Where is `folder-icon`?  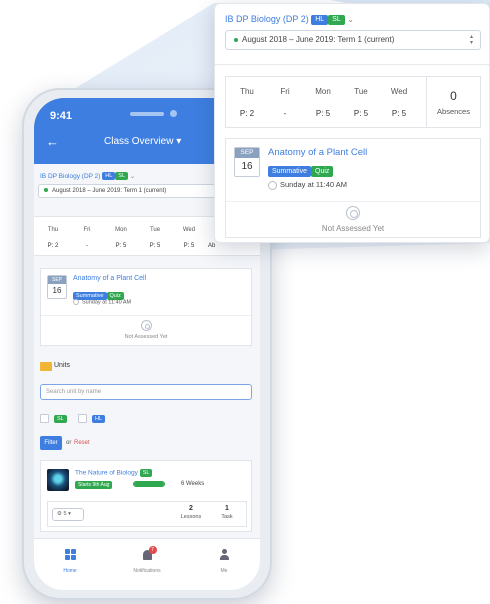
folder-icon is located at coordinates (46, 366).